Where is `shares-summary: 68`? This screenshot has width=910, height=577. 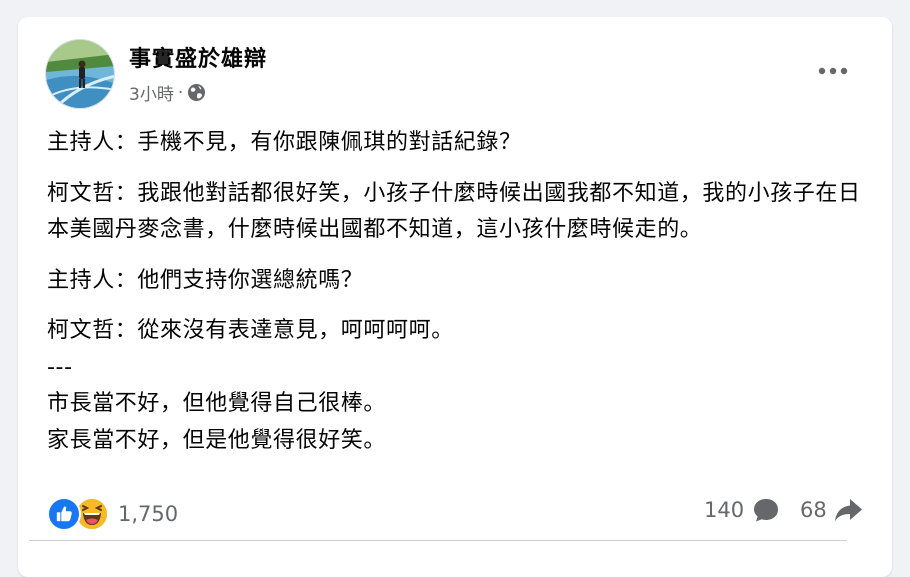
shares-summary: 68 is located at coordinates (831, 510).